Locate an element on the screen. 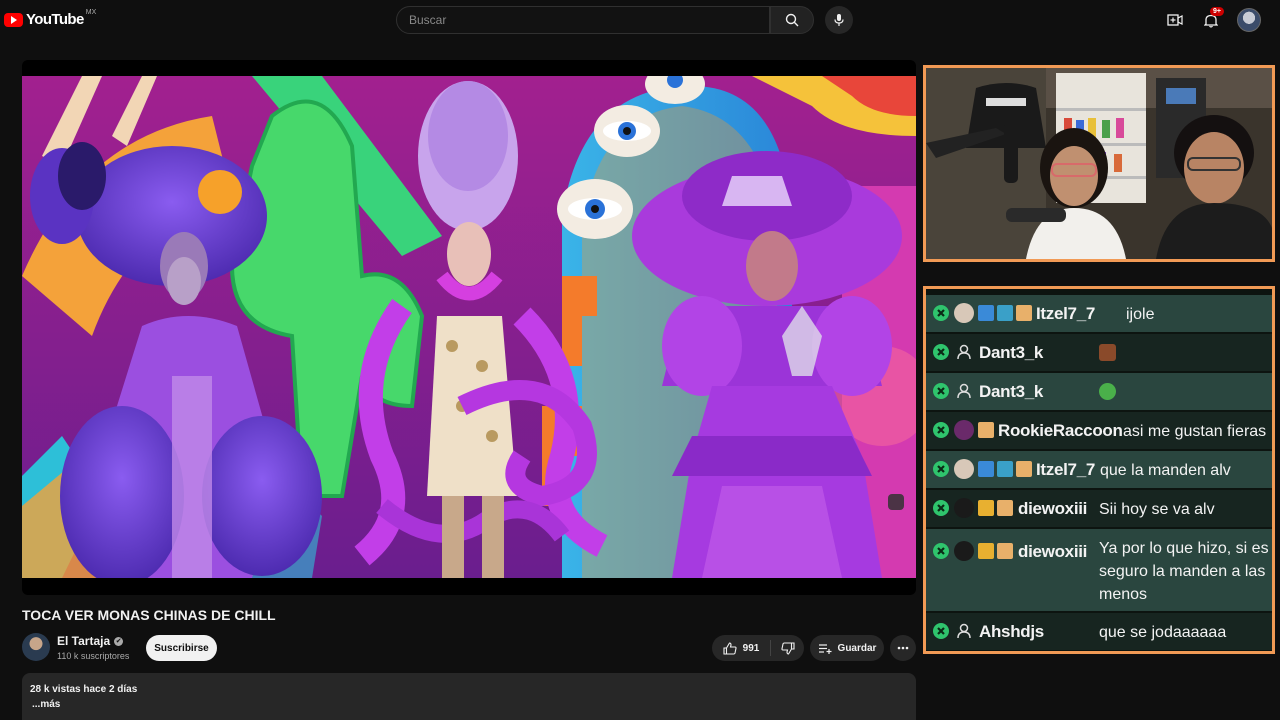  chat-message-text: ijole is located at coordinates (1140, 314).